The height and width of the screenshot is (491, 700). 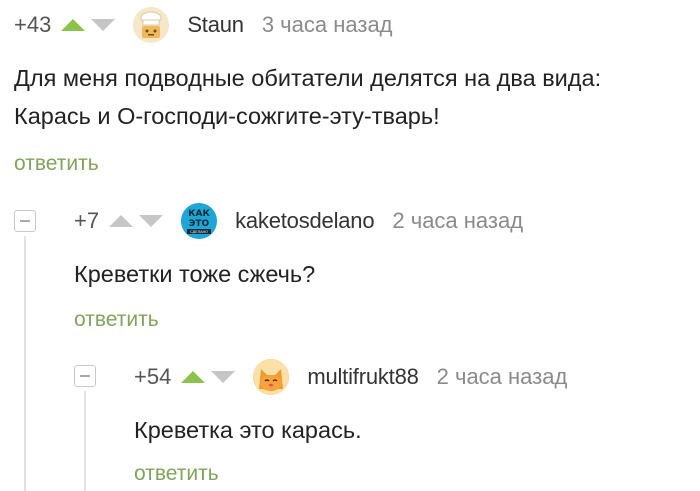 What do you see at coordinates (87, 220) in the screenshot?
I see `comment-rating: +7` at bounding box center [87, 220].